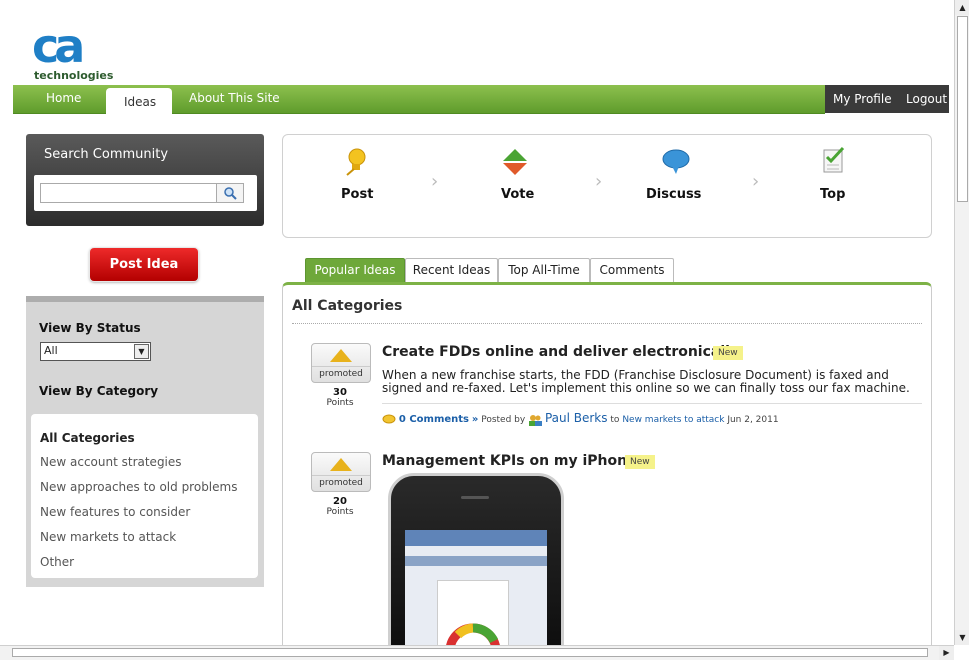 This screenshot has width=969, height=660. I want to click on category-new-markets: New markets to attack, so click(108, 537).